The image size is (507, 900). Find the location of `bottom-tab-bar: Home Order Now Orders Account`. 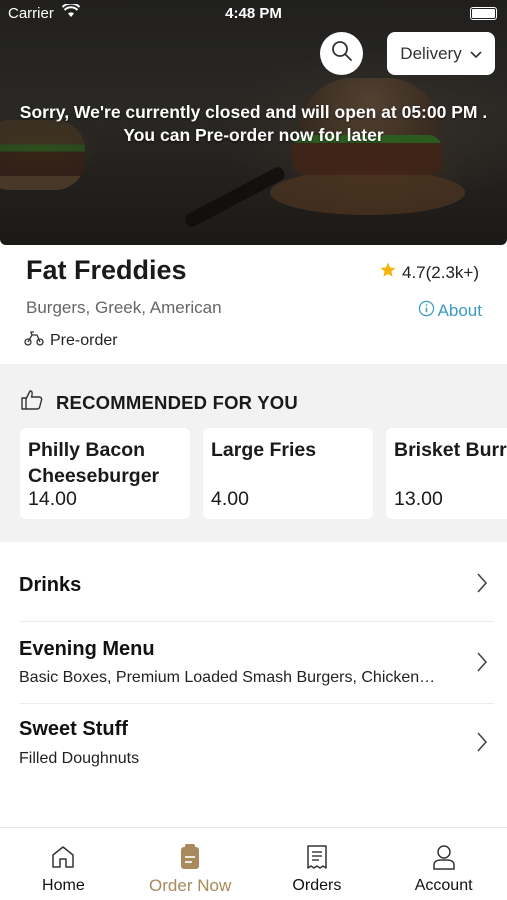

bottom-tab-bar: Home Order Now Orders Account is located at coordinates (253, 863).